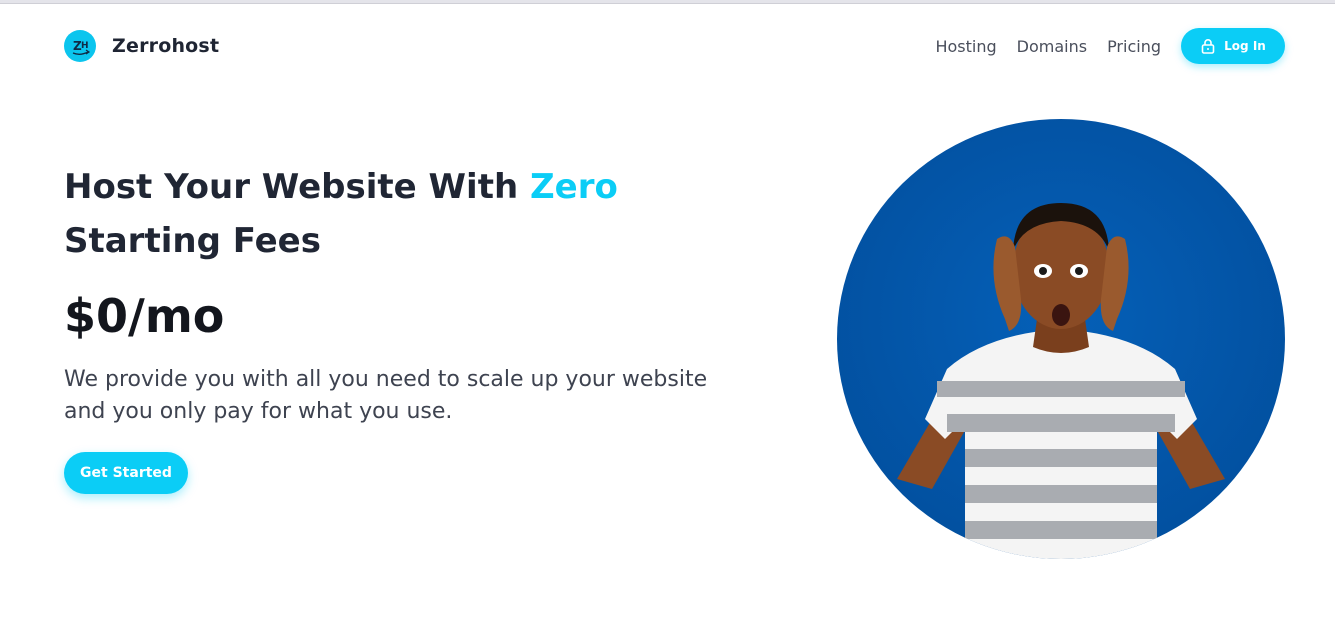  I want to click on brand-name: Zerrohost, so click(166, 46).